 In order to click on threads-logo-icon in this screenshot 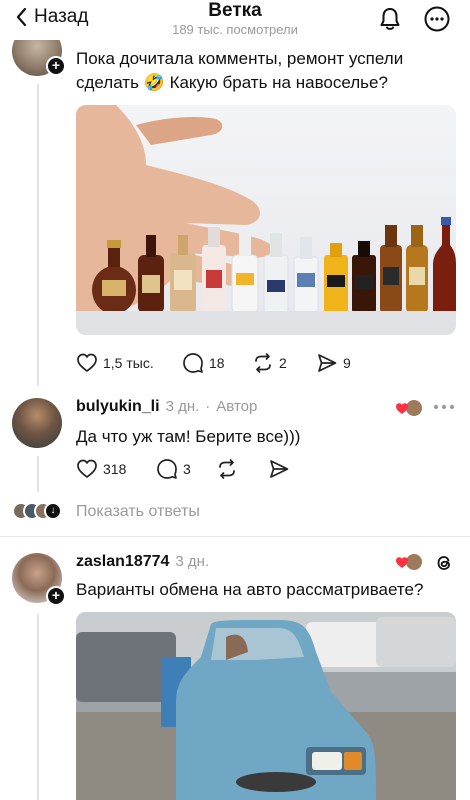, I will do `click(444, 563)`.